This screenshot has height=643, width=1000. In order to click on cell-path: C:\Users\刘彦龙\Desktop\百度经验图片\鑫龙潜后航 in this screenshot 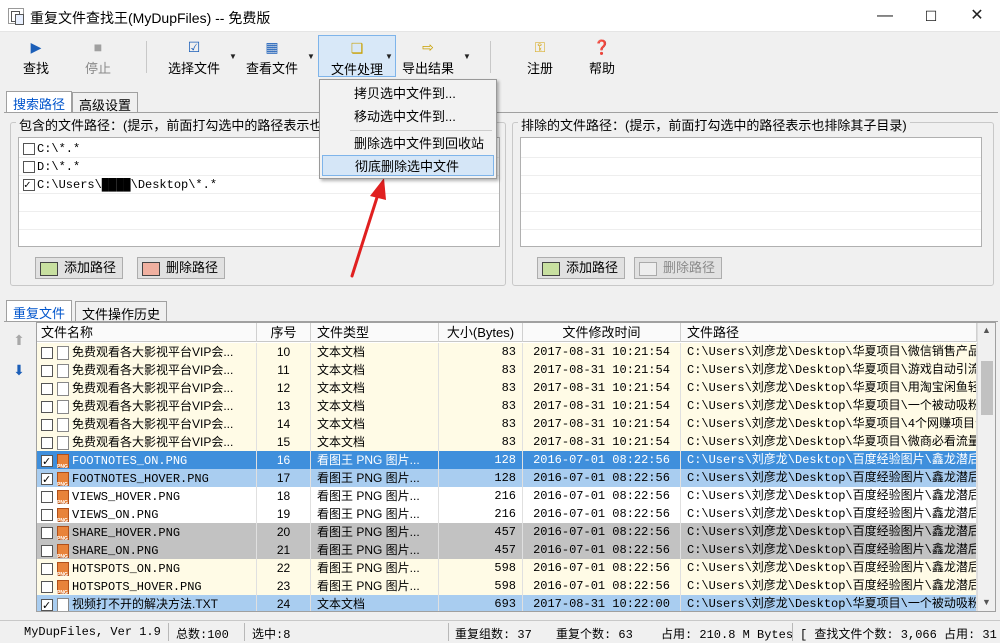, I will do `click(829, 496)`.